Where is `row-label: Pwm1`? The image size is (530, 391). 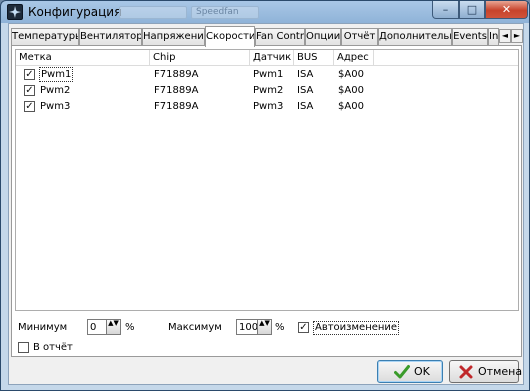
row-label: Pwm1 is located at coordinates (56, 74).